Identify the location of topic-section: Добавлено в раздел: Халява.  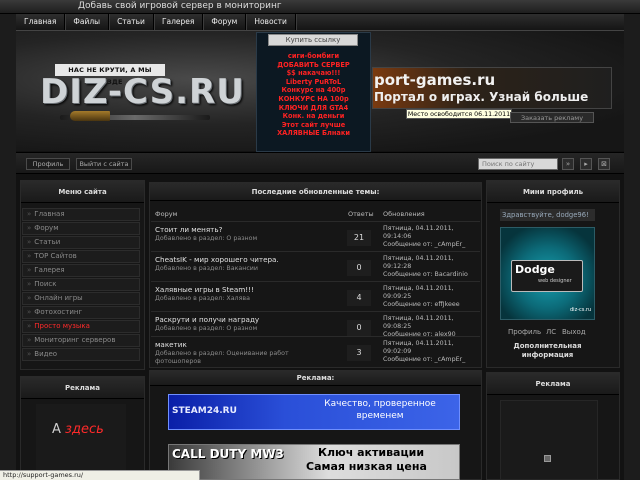
(245, 299).